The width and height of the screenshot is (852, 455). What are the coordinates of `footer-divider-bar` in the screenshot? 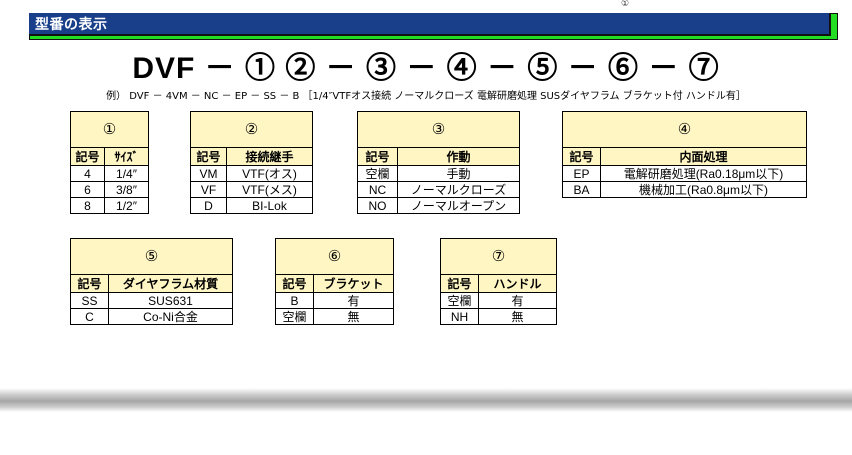 It's located at (426, 400).